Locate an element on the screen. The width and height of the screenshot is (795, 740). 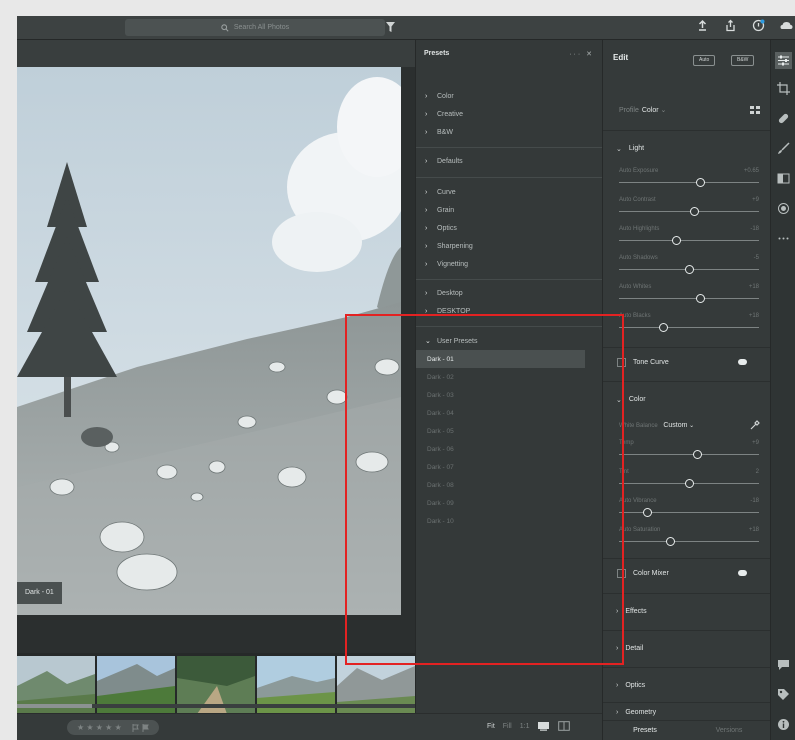
slider: Auto Exposure +0.65 is located at coordinates (689, 183).